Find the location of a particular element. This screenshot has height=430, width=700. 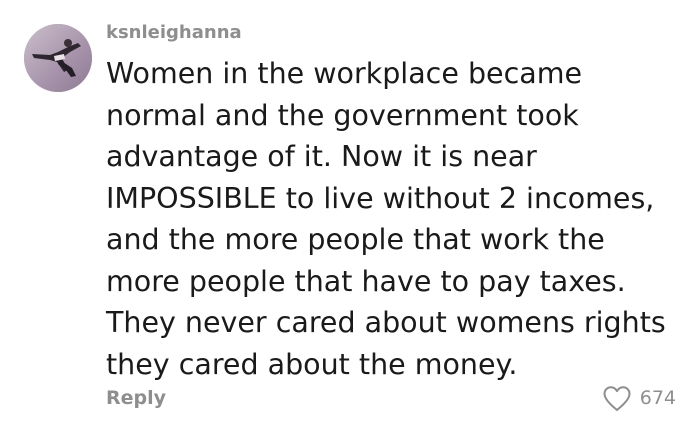

reply-button: Reply is located at coordinates (136, 398).